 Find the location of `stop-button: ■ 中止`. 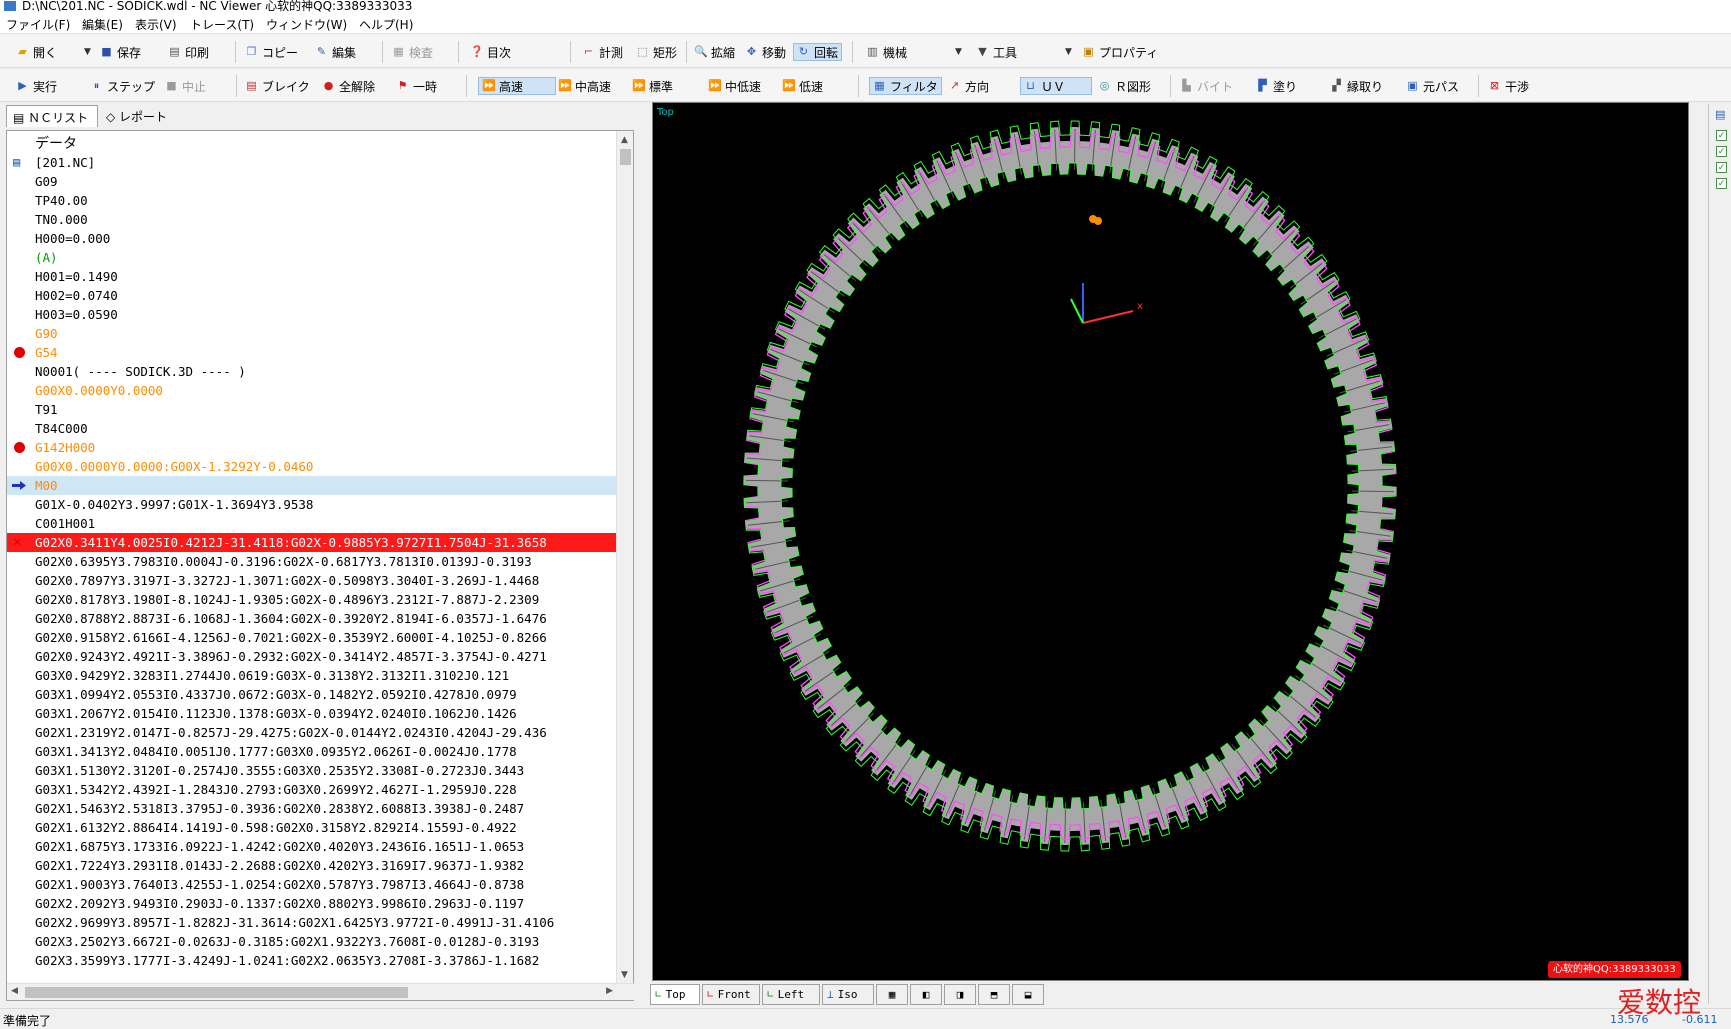

stop-button: ■ 中止 is located at coordinates (185, 86).